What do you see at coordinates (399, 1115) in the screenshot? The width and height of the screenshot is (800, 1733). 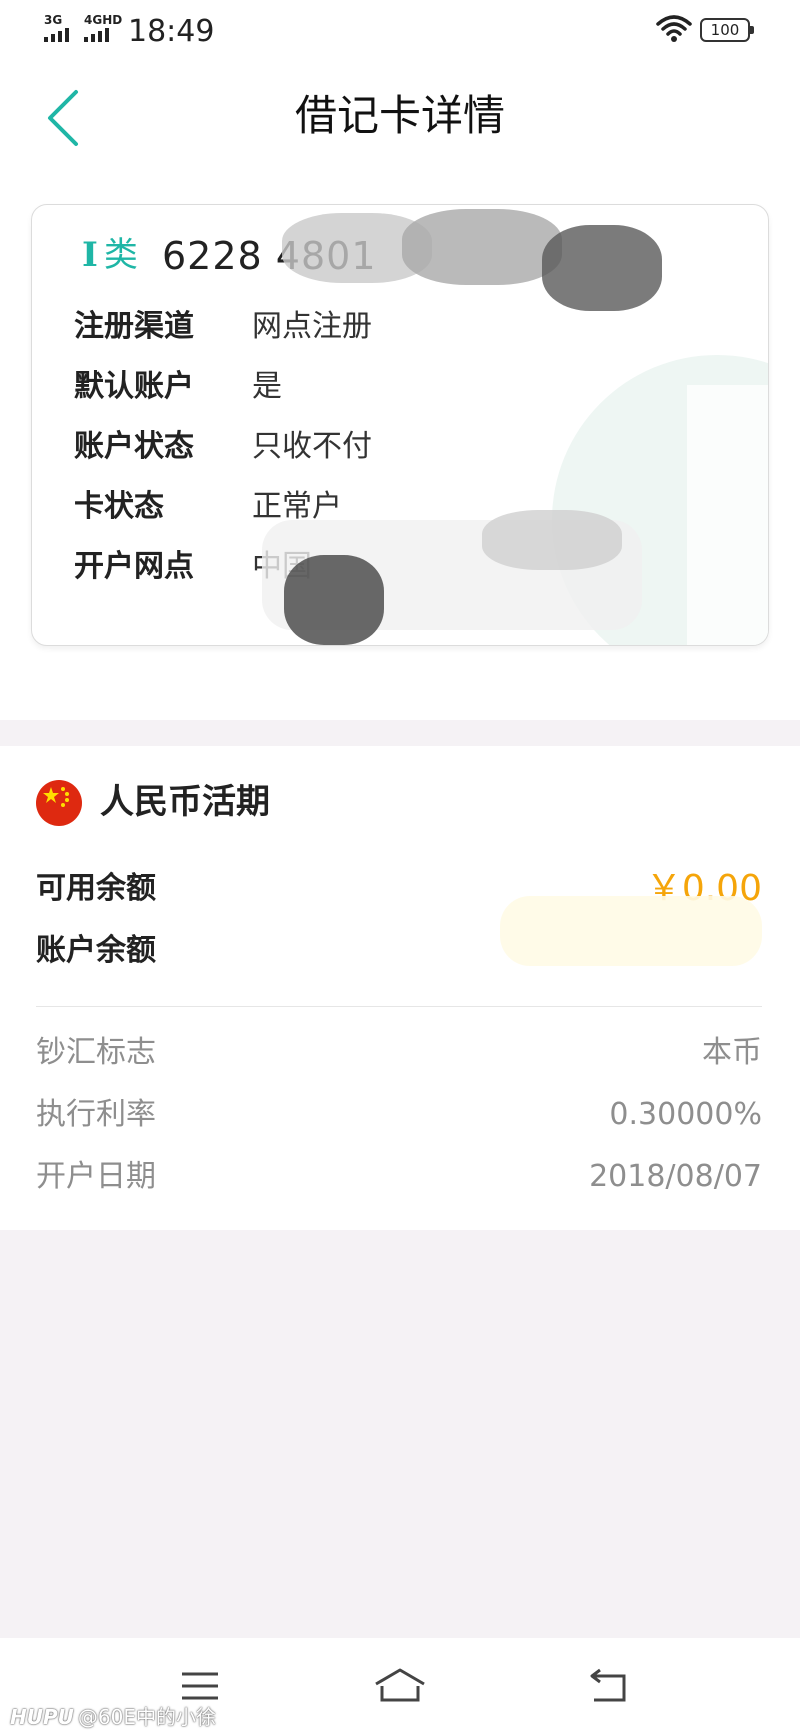 I see `detail-row-interest-rate: 执行利率 0.30000%` at bounding box center [399, 1115].